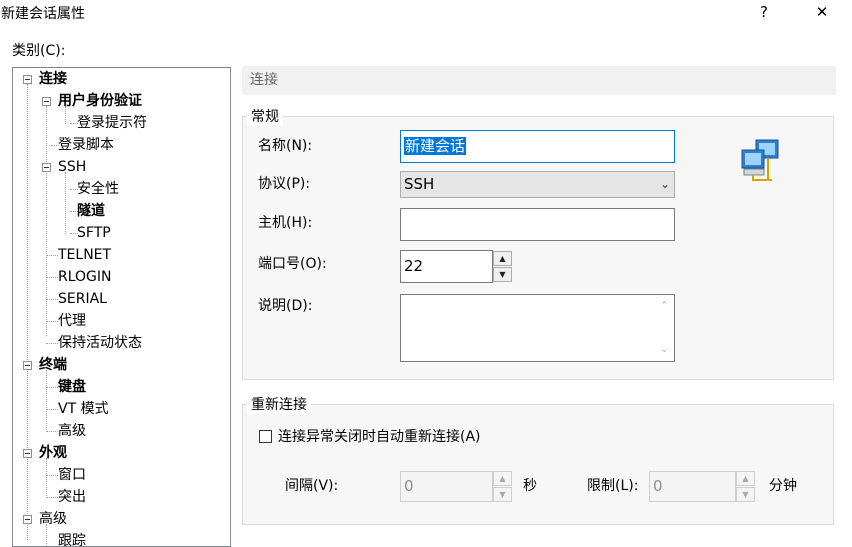  Describe the element at coordinates (537, 328) in the screenshot. I see `description-field: ⌃ ⌄` at that location.